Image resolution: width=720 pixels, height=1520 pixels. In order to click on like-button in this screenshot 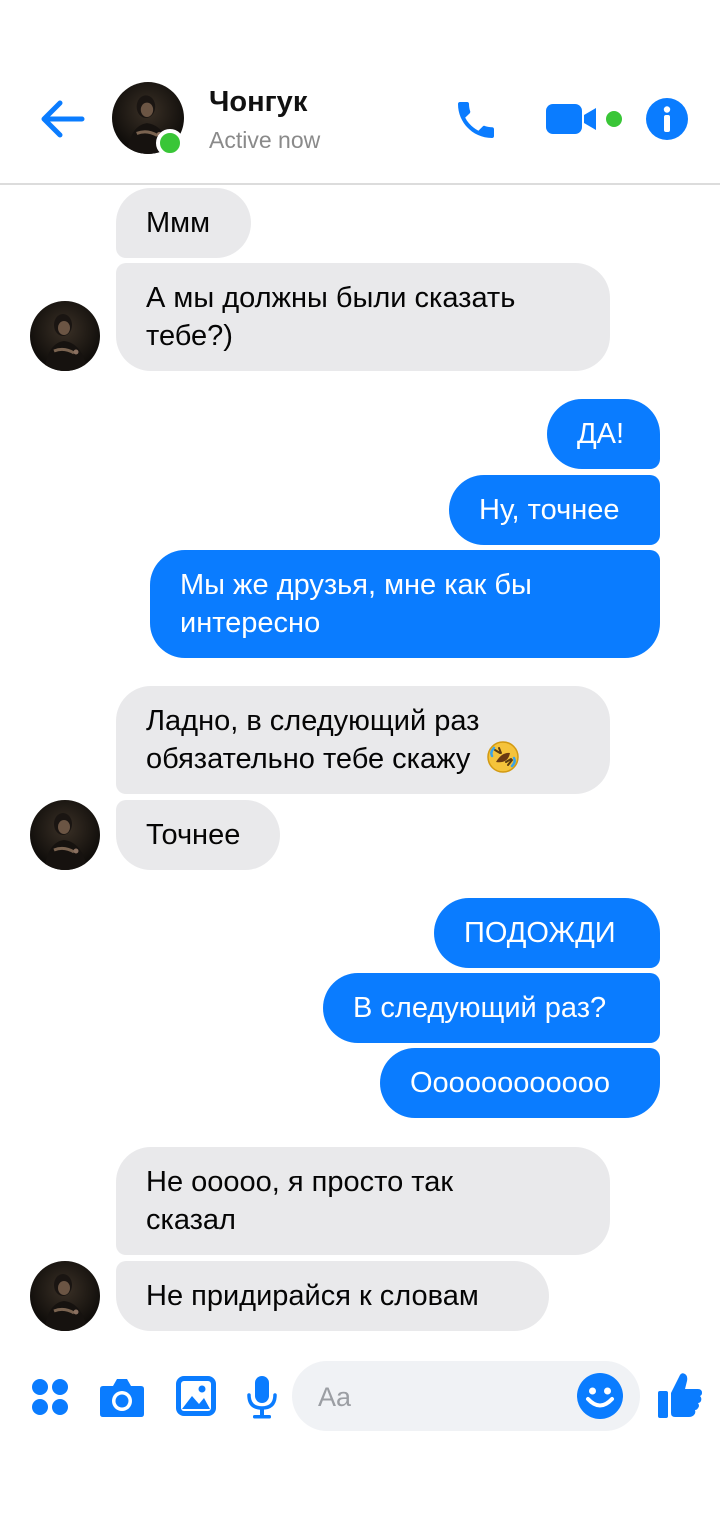, I will do `click(680, 1395)`.